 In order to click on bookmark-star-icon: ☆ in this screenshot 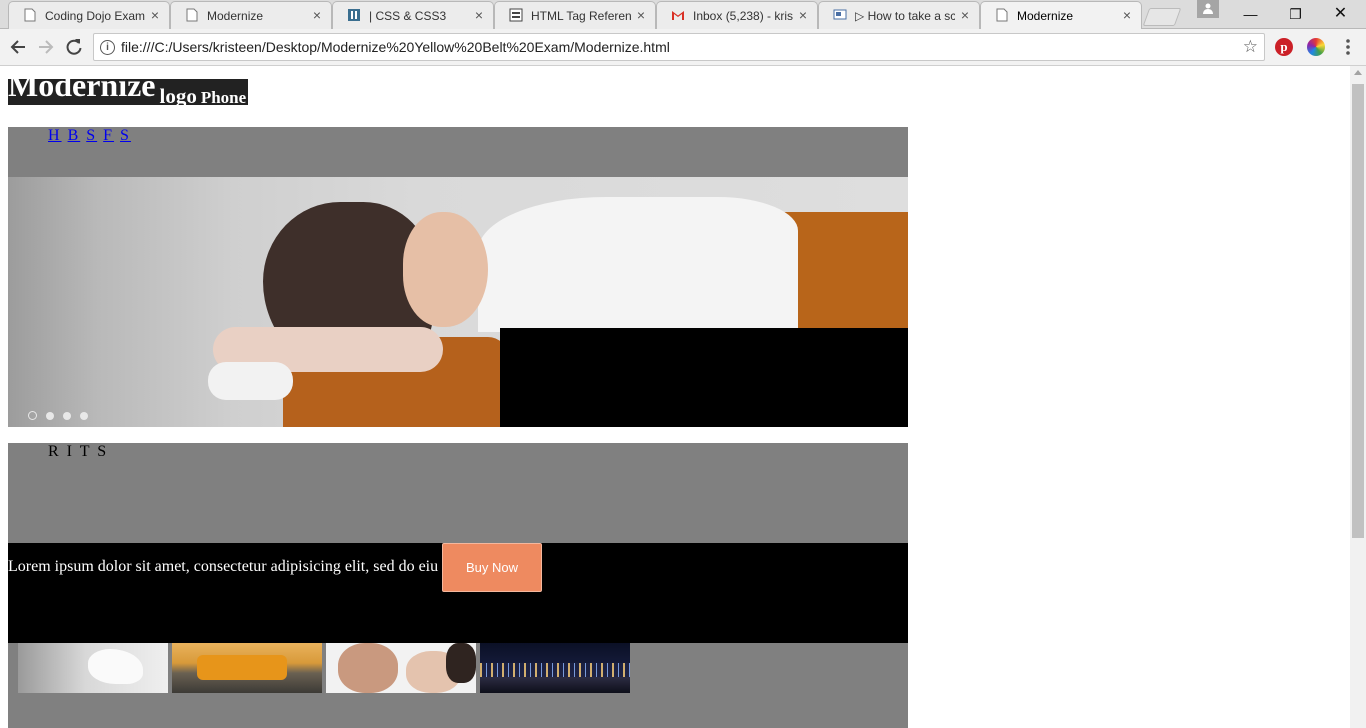, I will do `click(1250, 47)`.